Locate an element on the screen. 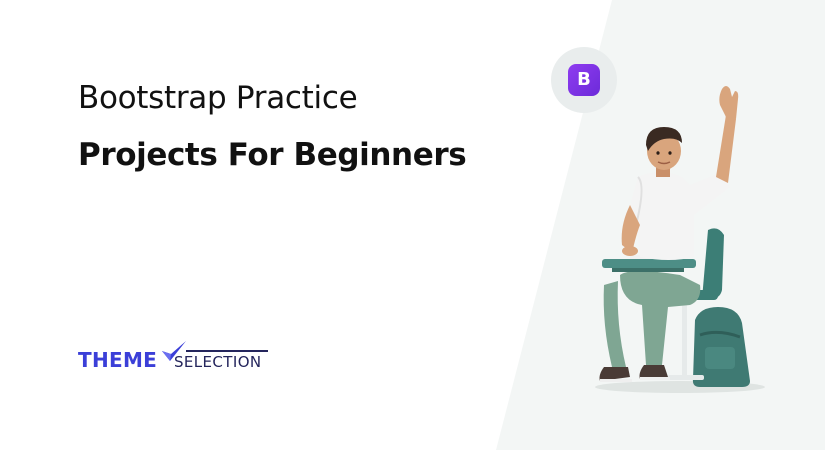 The height and width of the screenshot is (450, 825). themeselection-logo: THEME SELECTION is located at coordinates (178, 357).